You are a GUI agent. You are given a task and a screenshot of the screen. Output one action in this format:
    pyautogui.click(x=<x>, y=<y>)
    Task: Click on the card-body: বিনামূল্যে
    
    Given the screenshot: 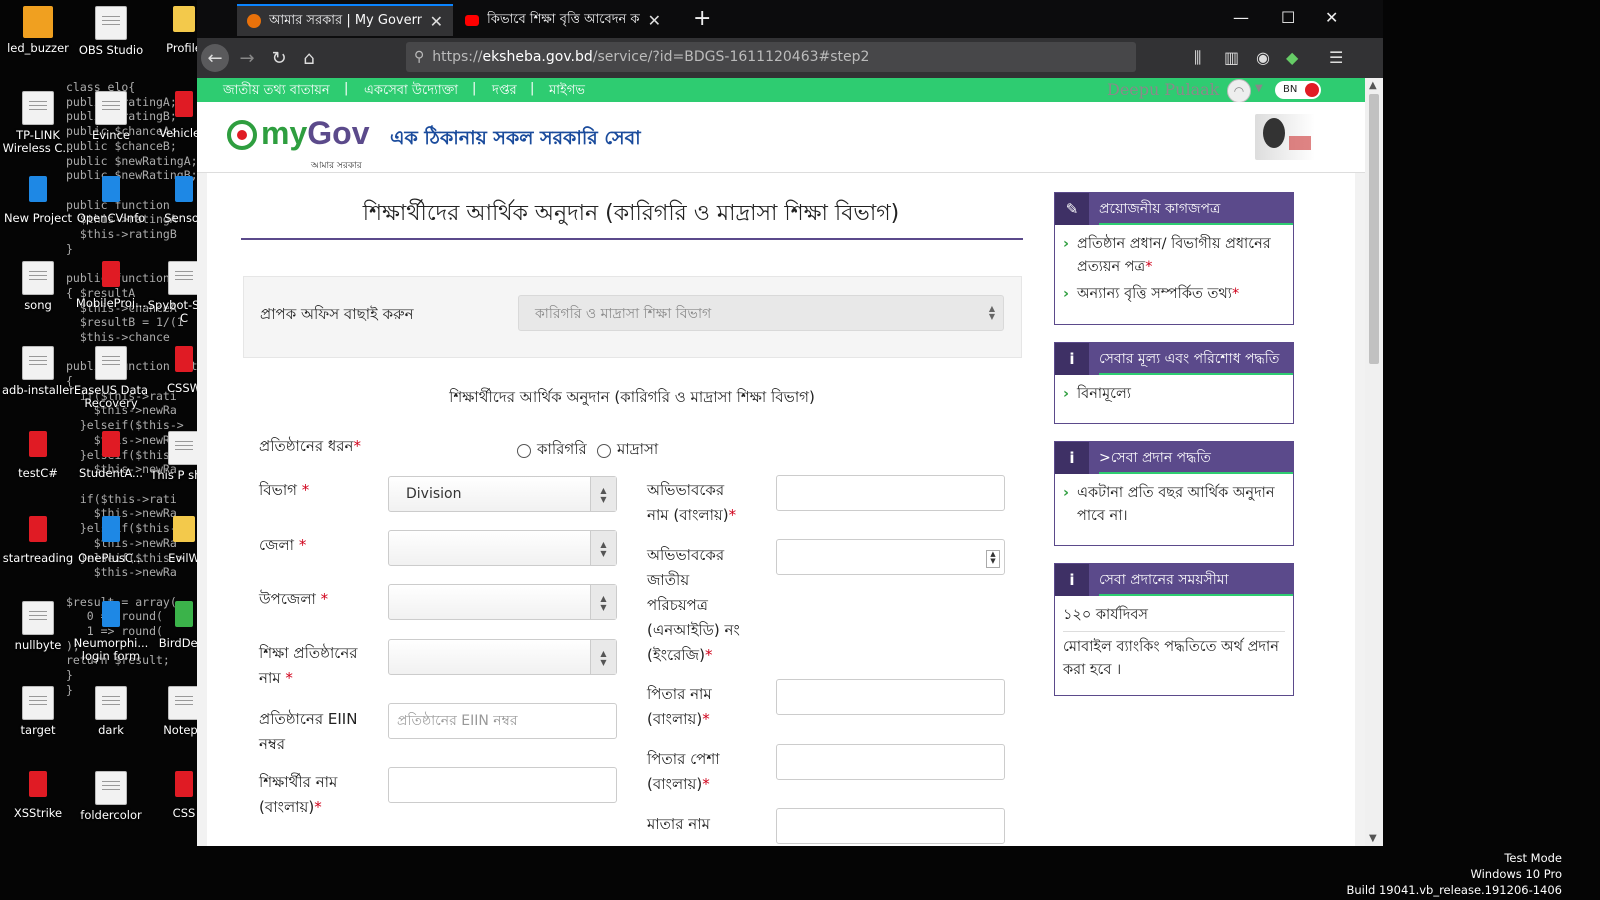 What is the action you would take?
    pyautogui.click(x=1174, y=394)
    